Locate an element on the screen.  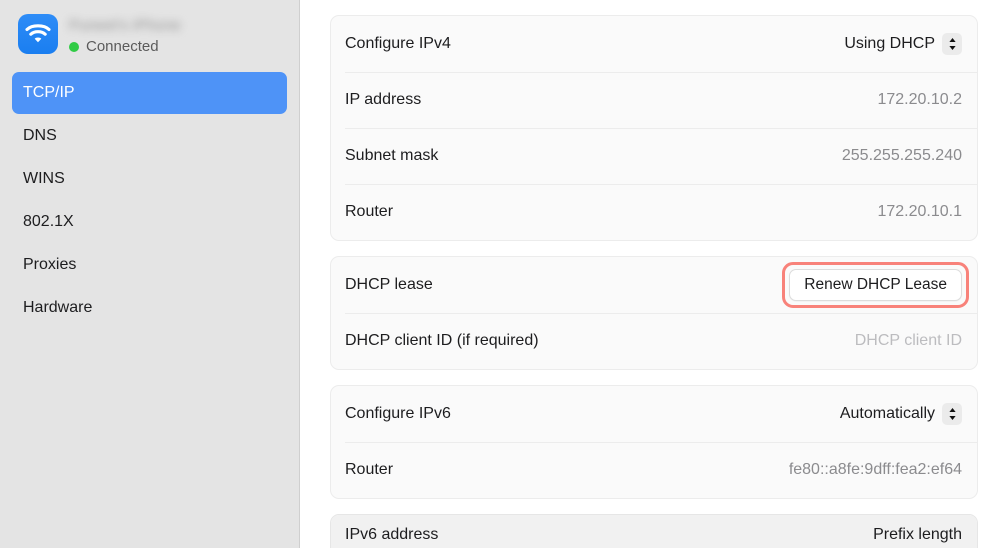
sidebar-item-proxies: Proxies is located at coordinates (149, 265).